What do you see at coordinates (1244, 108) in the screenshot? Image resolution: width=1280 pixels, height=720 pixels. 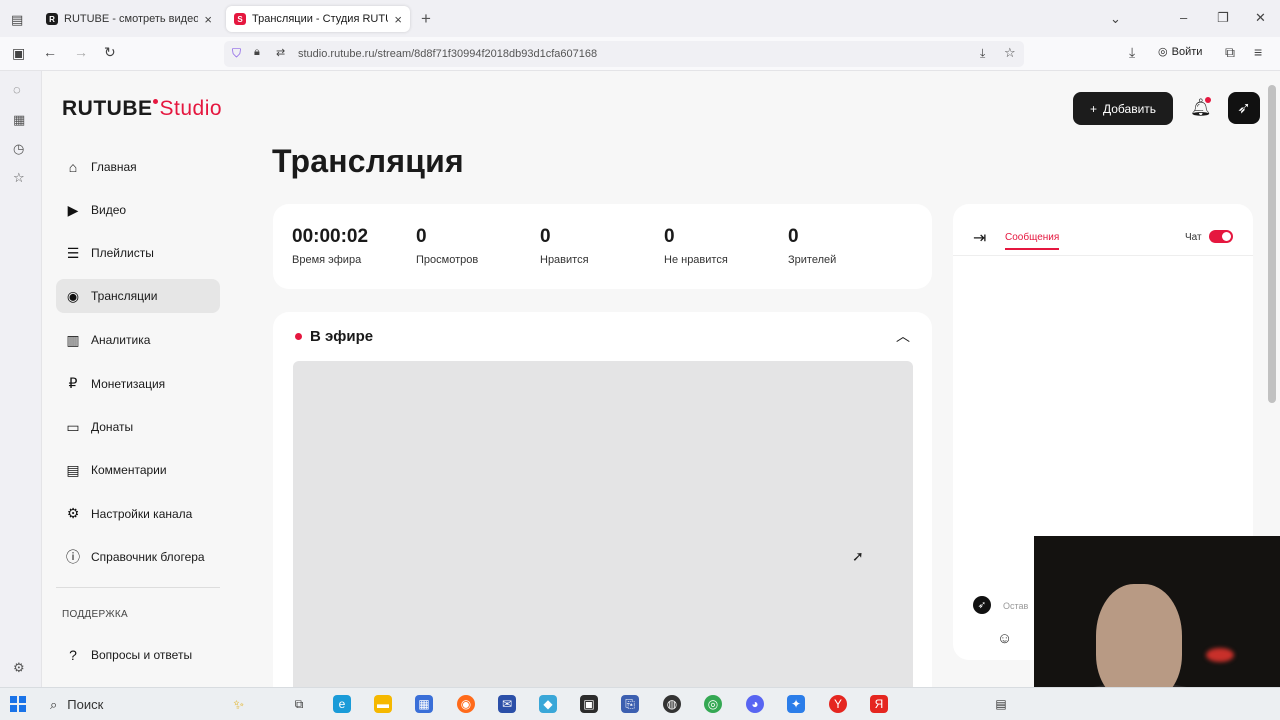 I see `avatar: ➶` at bounding box center [1244, 108].